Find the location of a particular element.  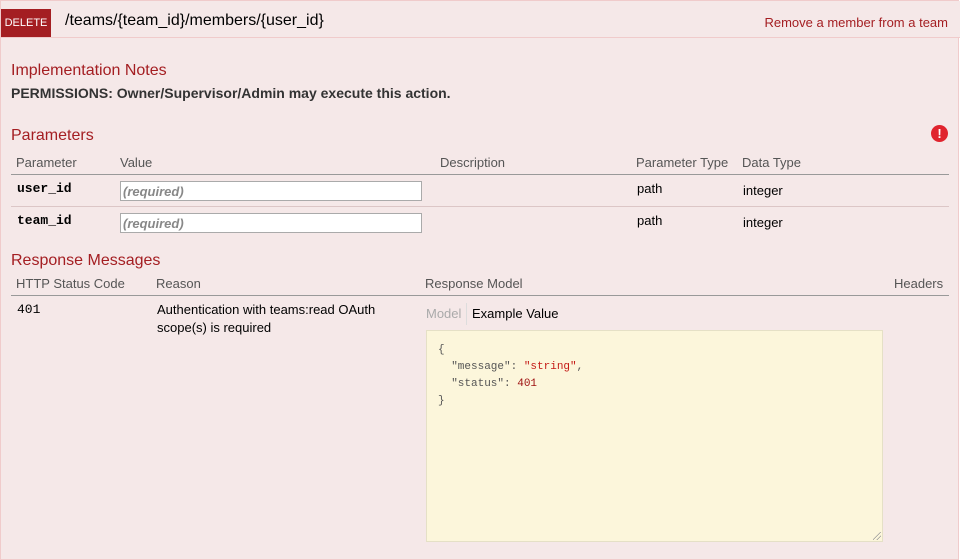

parameters-title: Parameters is located at coordinates (52, 135).